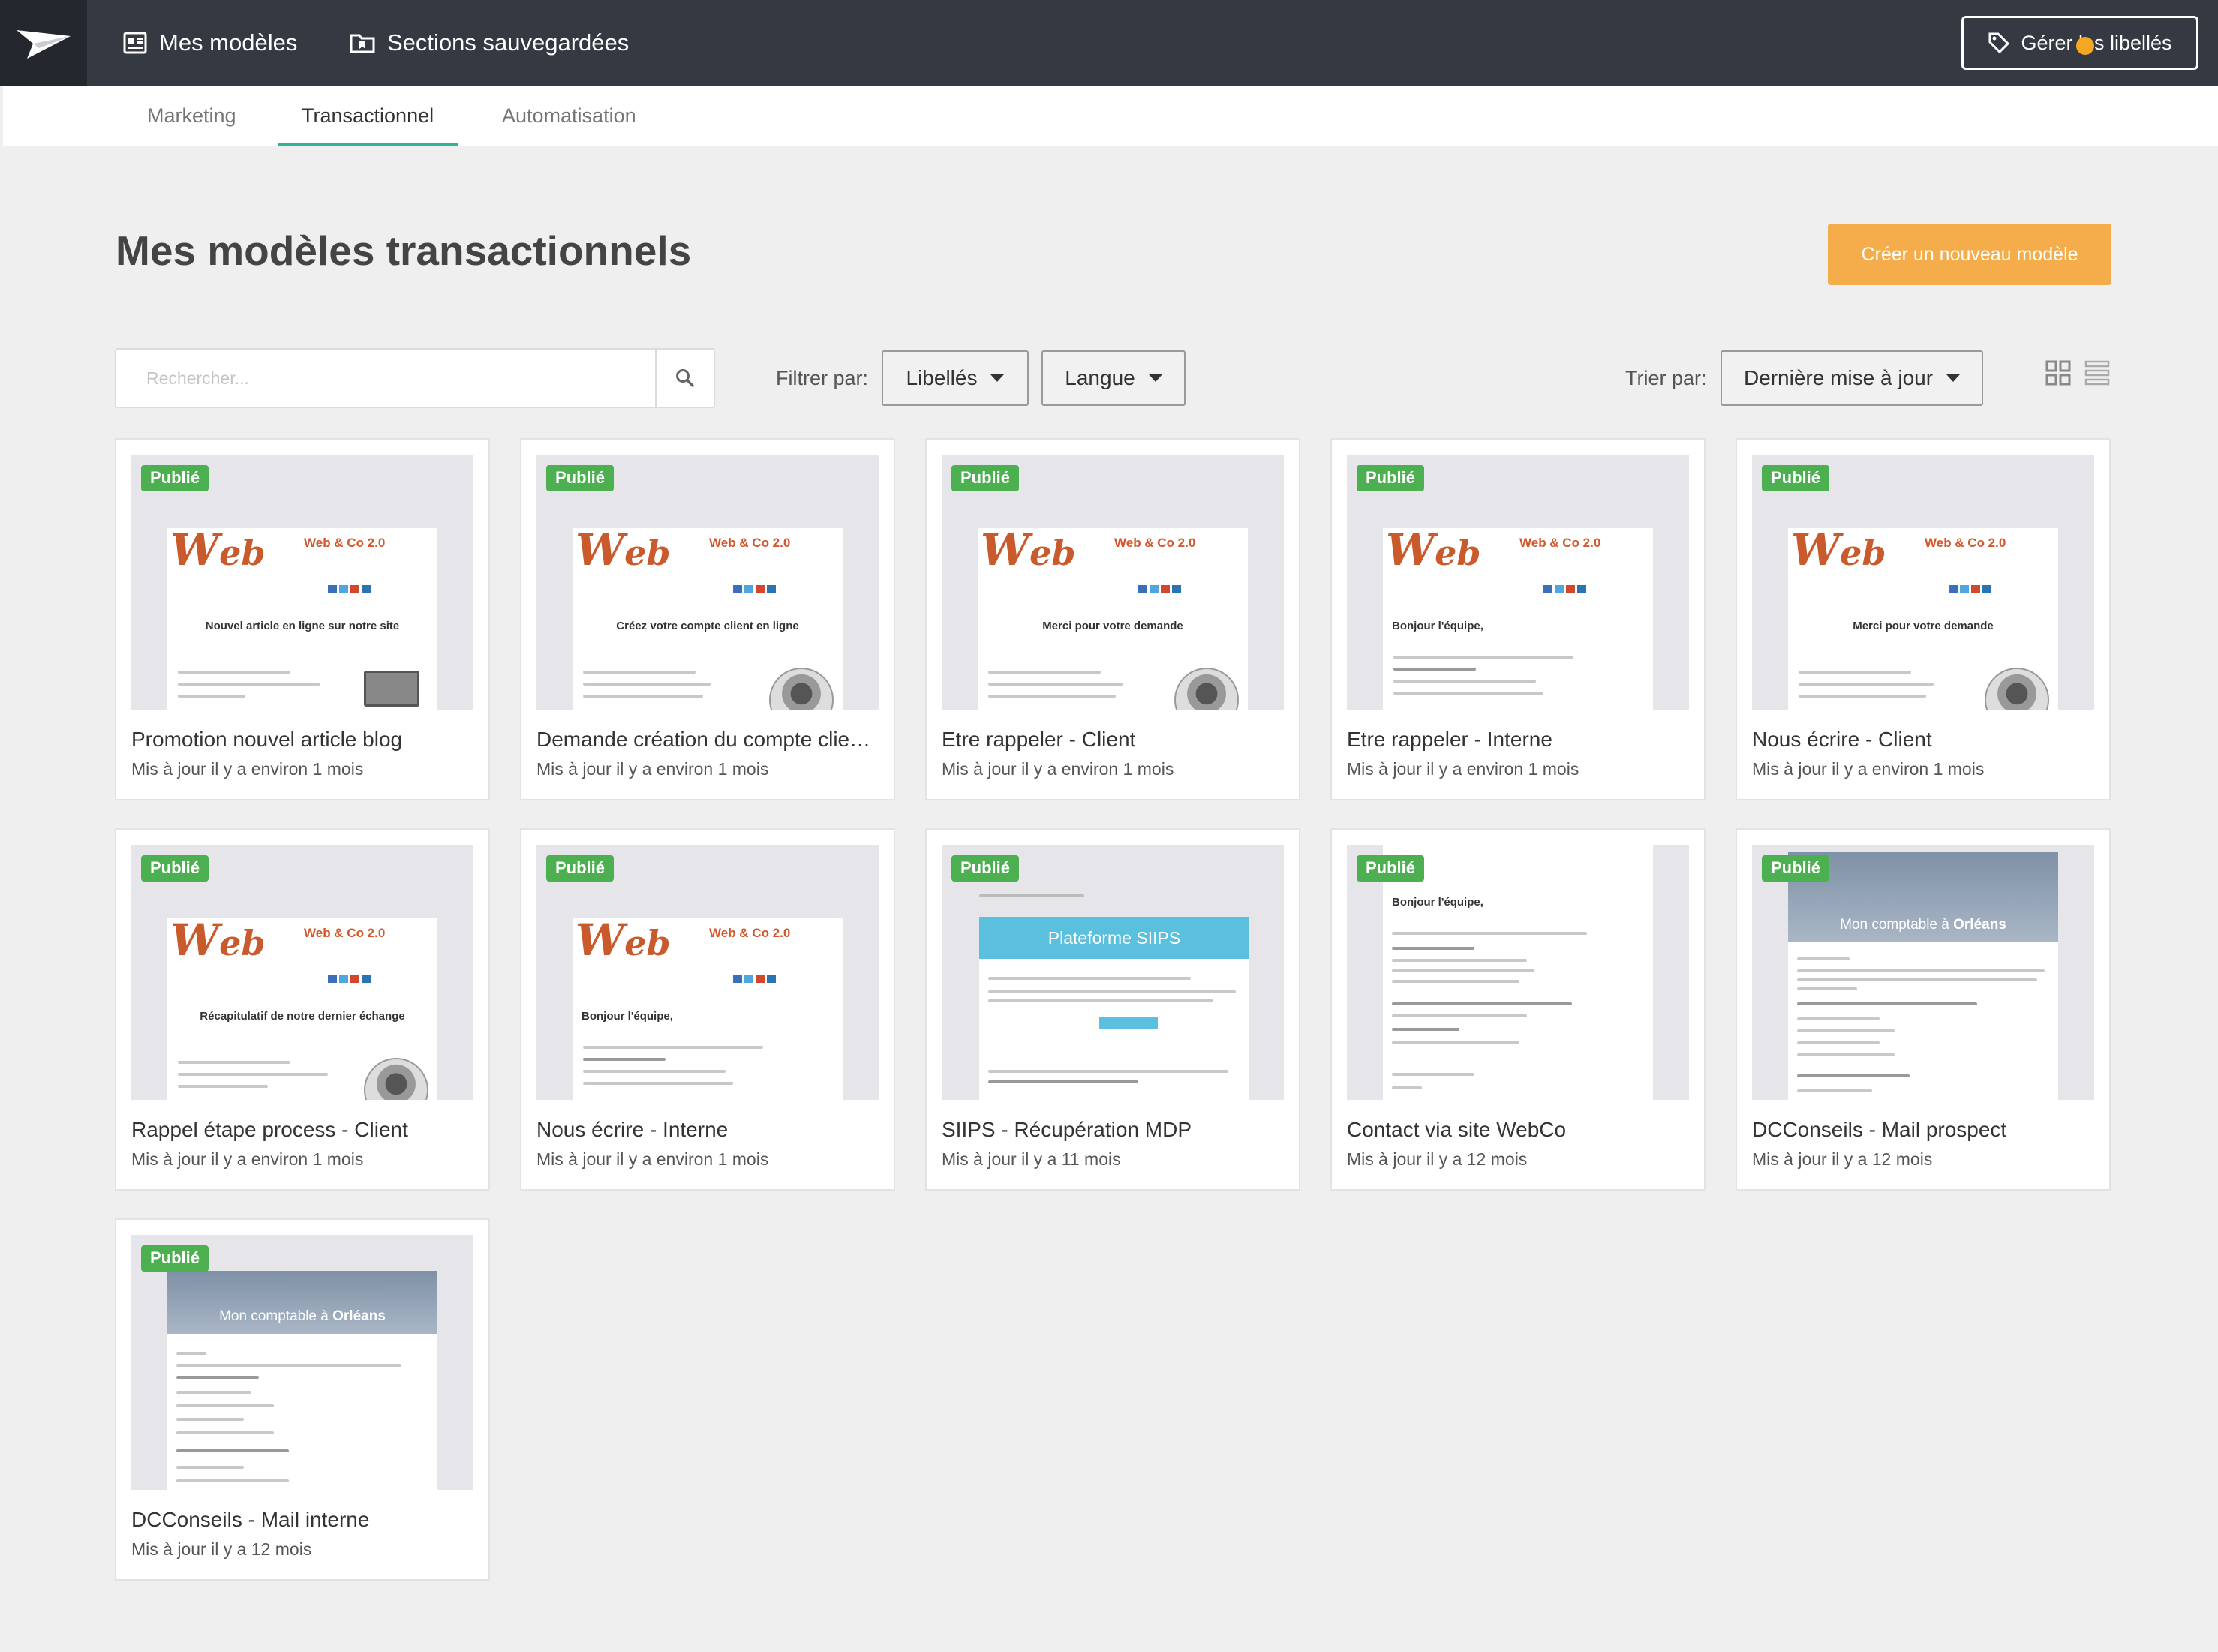 The image size is (2218, 1652). I want to click on nav-my-templates: Mes modèles, so click(210, 43).